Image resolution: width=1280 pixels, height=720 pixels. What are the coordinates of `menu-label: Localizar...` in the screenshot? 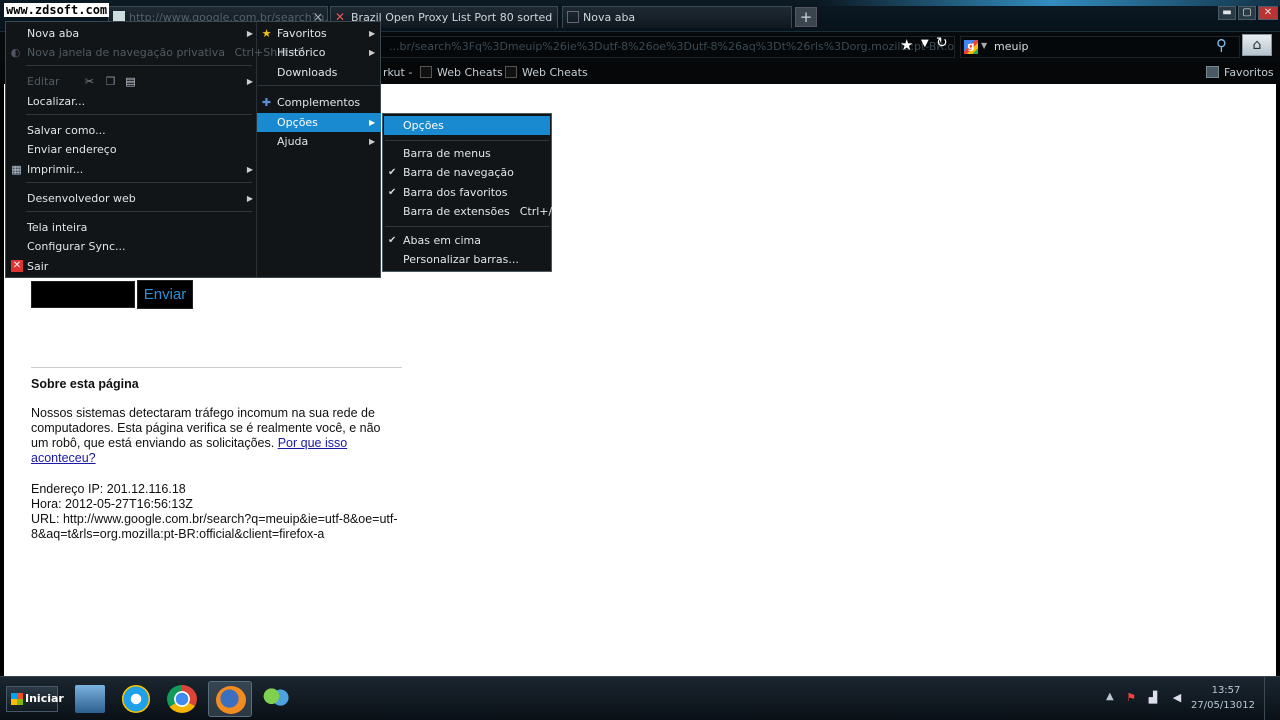 It's located at (56, 101).